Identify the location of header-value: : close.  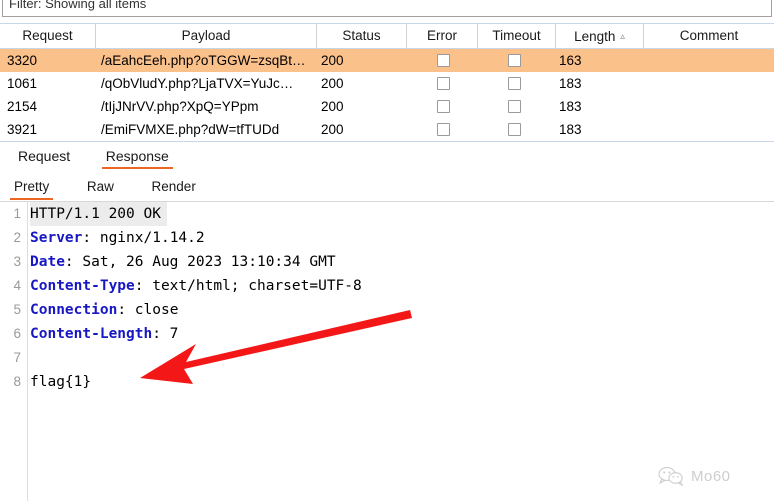
(148, 310).